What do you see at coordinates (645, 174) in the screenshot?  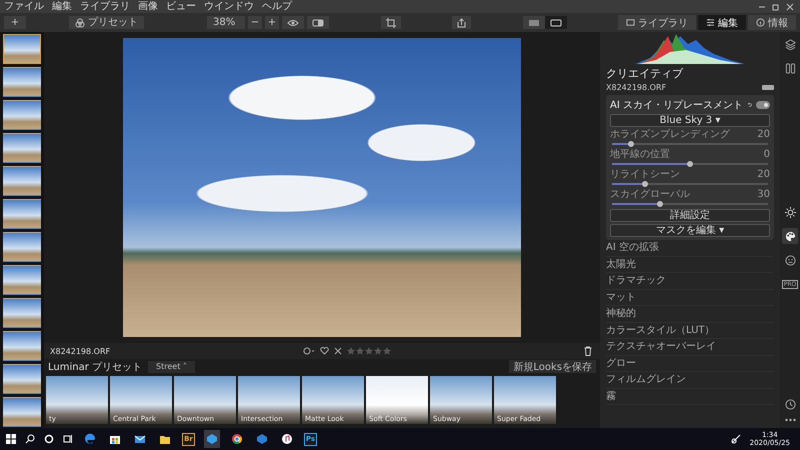 I see `slider-label: リライトシーン` at bounding box center [645, 174].